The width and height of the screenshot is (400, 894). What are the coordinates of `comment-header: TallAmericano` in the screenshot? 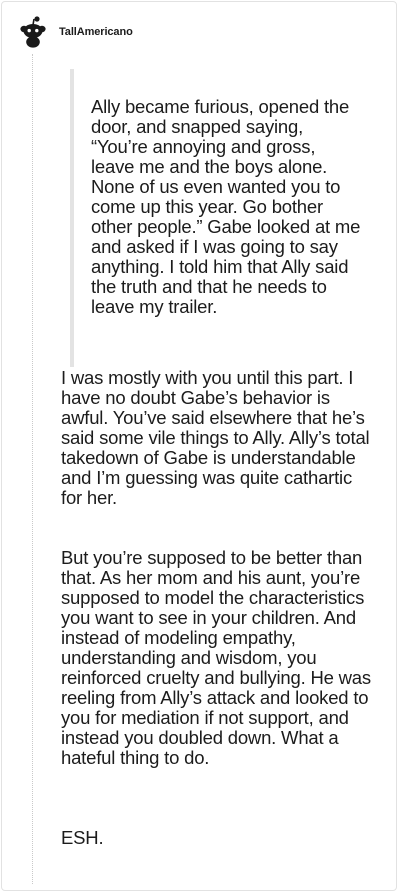 It's located at (75, 32).